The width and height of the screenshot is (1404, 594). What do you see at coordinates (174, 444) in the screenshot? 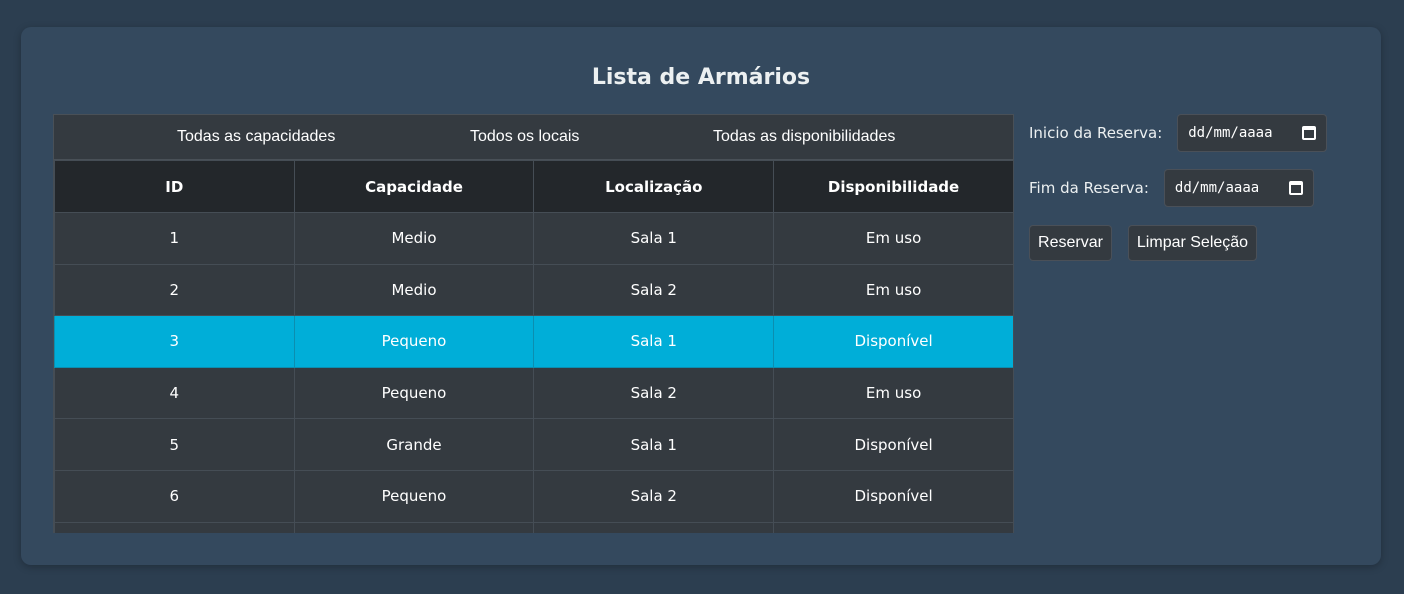
I see `cell-id: 5` at bounding box center [174, 444].